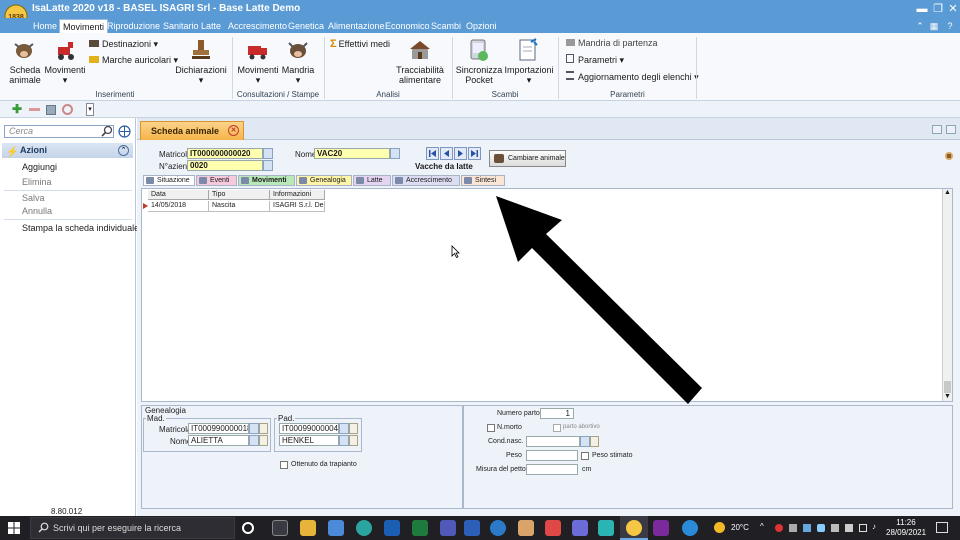  What do you see at coordinates (201, 50) in the screenshot?
I see `dichiarazioni-button` at bounding box center [201, 50].